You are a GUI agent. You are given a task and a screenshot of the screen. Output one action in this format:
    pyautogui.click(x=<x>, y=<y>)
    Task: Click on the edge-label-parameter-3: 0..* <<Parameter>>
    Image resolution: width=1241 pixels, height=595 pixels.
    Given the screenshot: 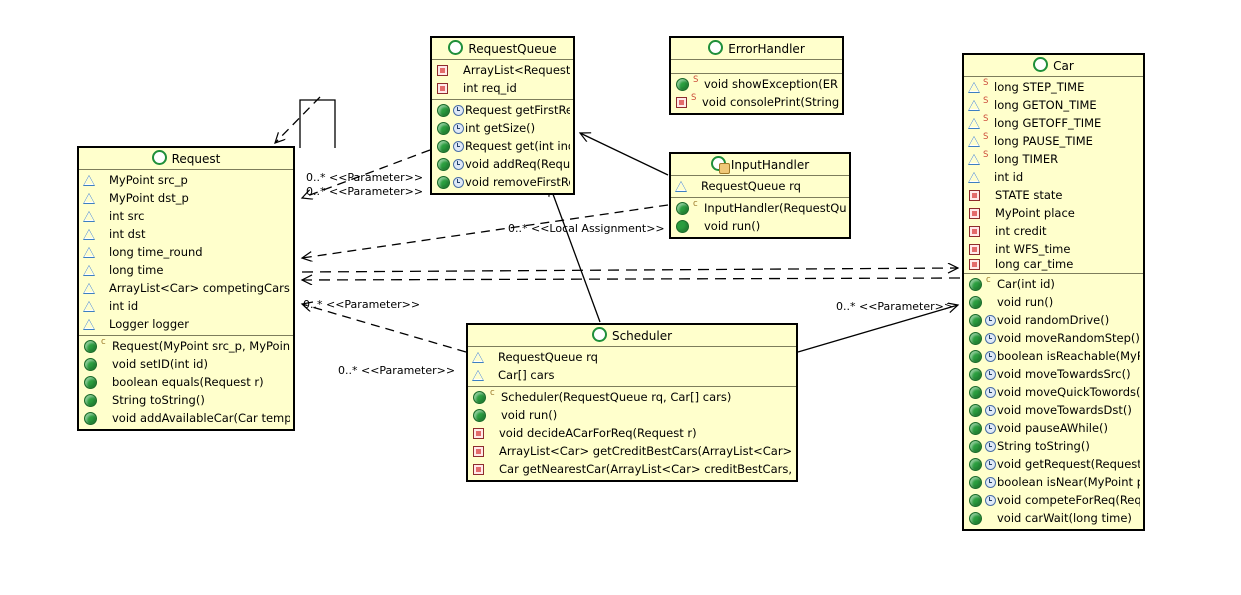 What is the action you would take?
    pyautogui.click(x=362, y=304)
    